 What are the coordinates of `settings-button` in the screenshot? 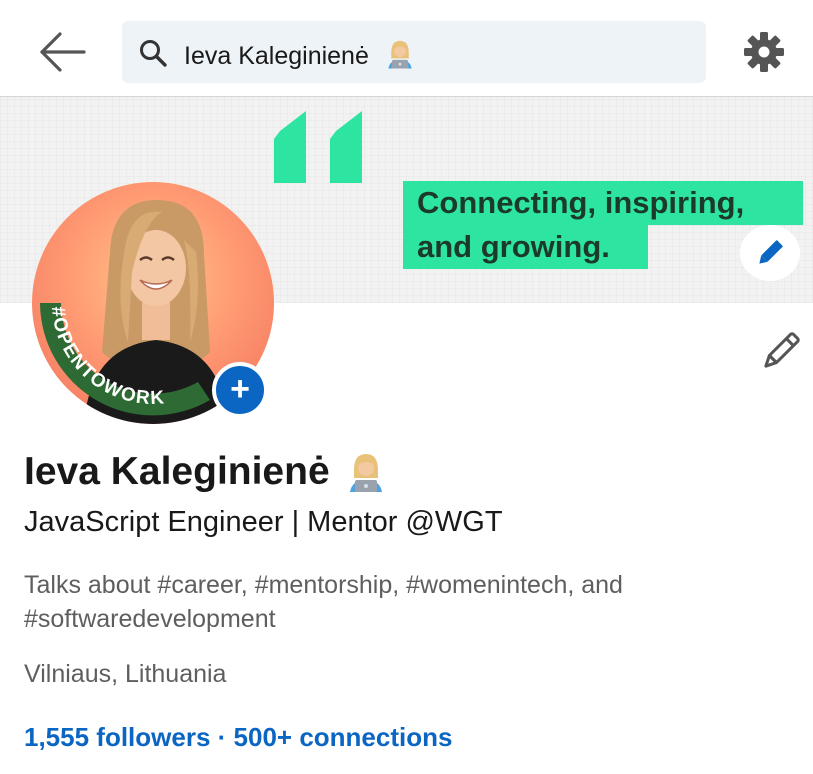 It's located at (764, 52).